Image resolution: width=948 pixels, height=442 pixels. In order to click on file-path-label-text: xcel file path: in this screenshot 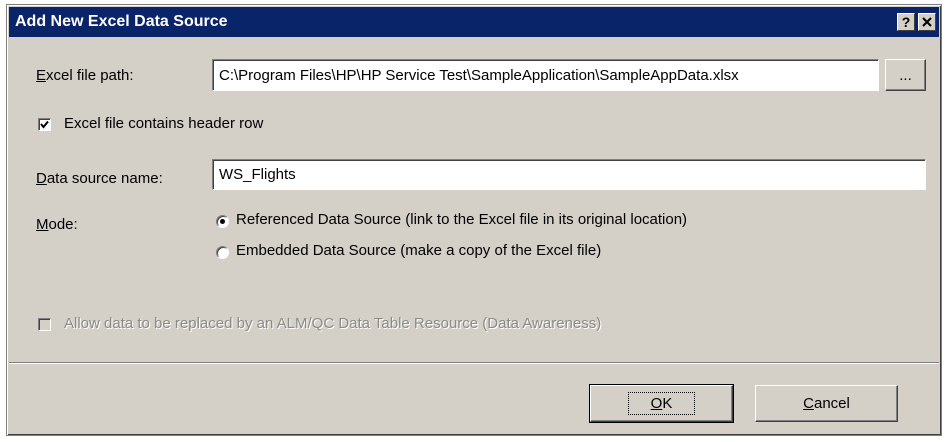, I will do `click(90, 75)`.